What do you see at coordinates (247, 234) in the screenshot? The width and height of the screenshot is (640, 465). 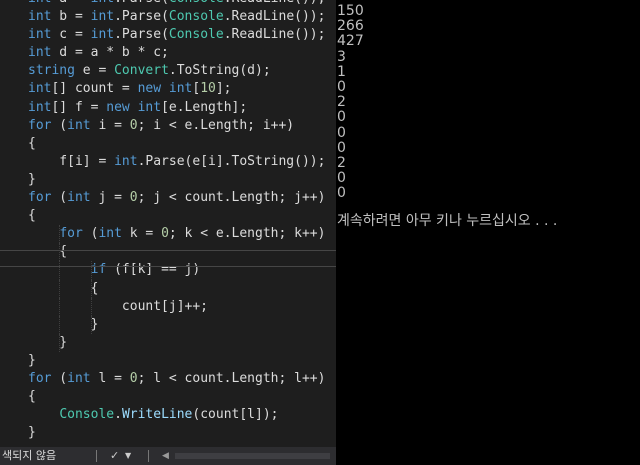 I see `code-token: ; k < e.Length; k++)` at bounding box center [247, 234].